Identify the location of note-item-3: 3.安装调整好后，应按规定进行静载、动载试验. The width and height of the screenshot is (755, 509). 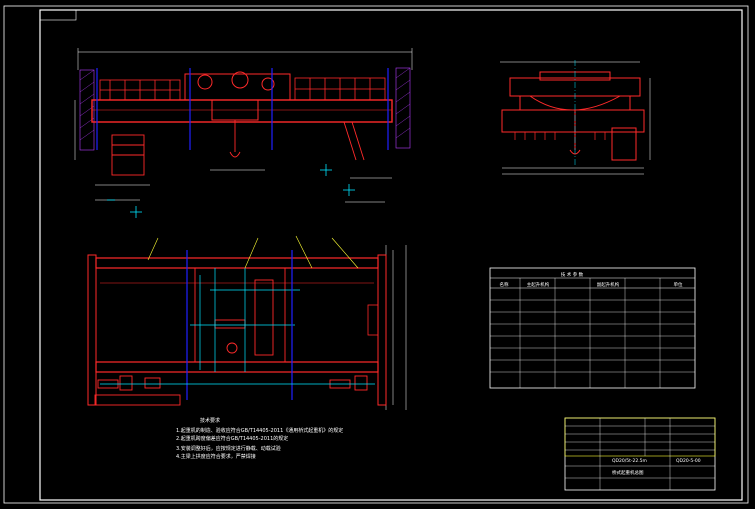
(228, 449).